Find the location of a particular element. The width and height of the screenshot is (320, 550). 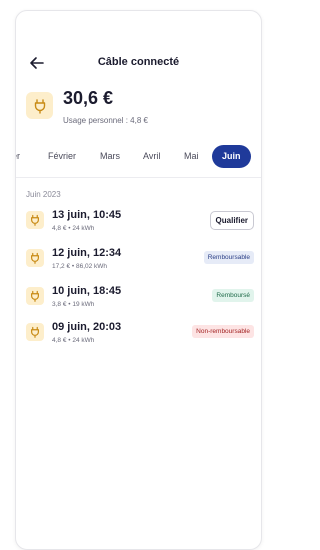

header: Câble connecté is located at coordinates (138, 65).